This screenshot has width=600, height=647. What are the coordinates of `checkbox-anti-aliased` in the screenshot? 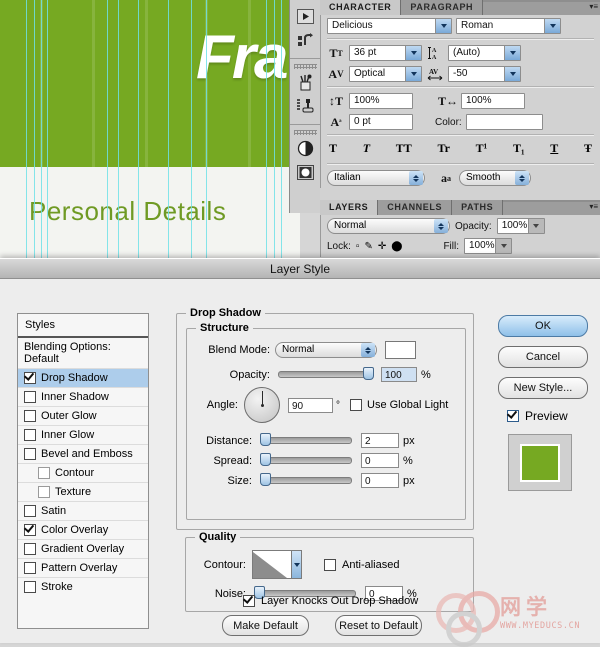 It's located at (330, 564).